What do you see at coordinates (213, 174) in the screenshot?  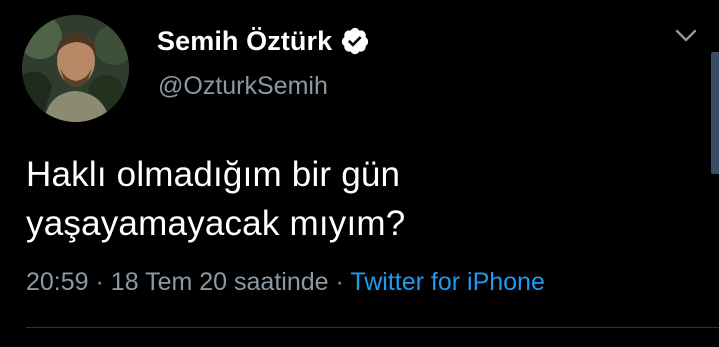 I see `tweet-text-line: Haklı olmadığım bir gün` at bounding box center [213, 174].